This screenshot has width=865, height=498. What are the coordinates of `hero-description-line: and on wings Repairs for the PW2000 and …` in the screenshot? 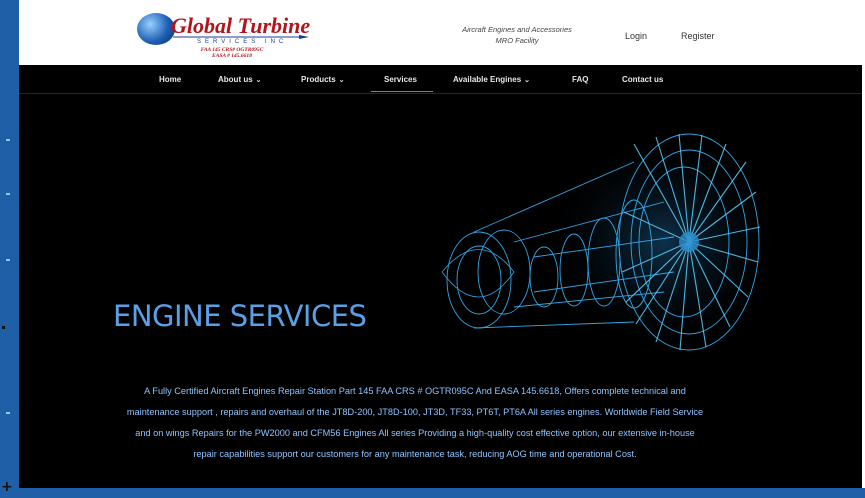 It's located at (415, 433).